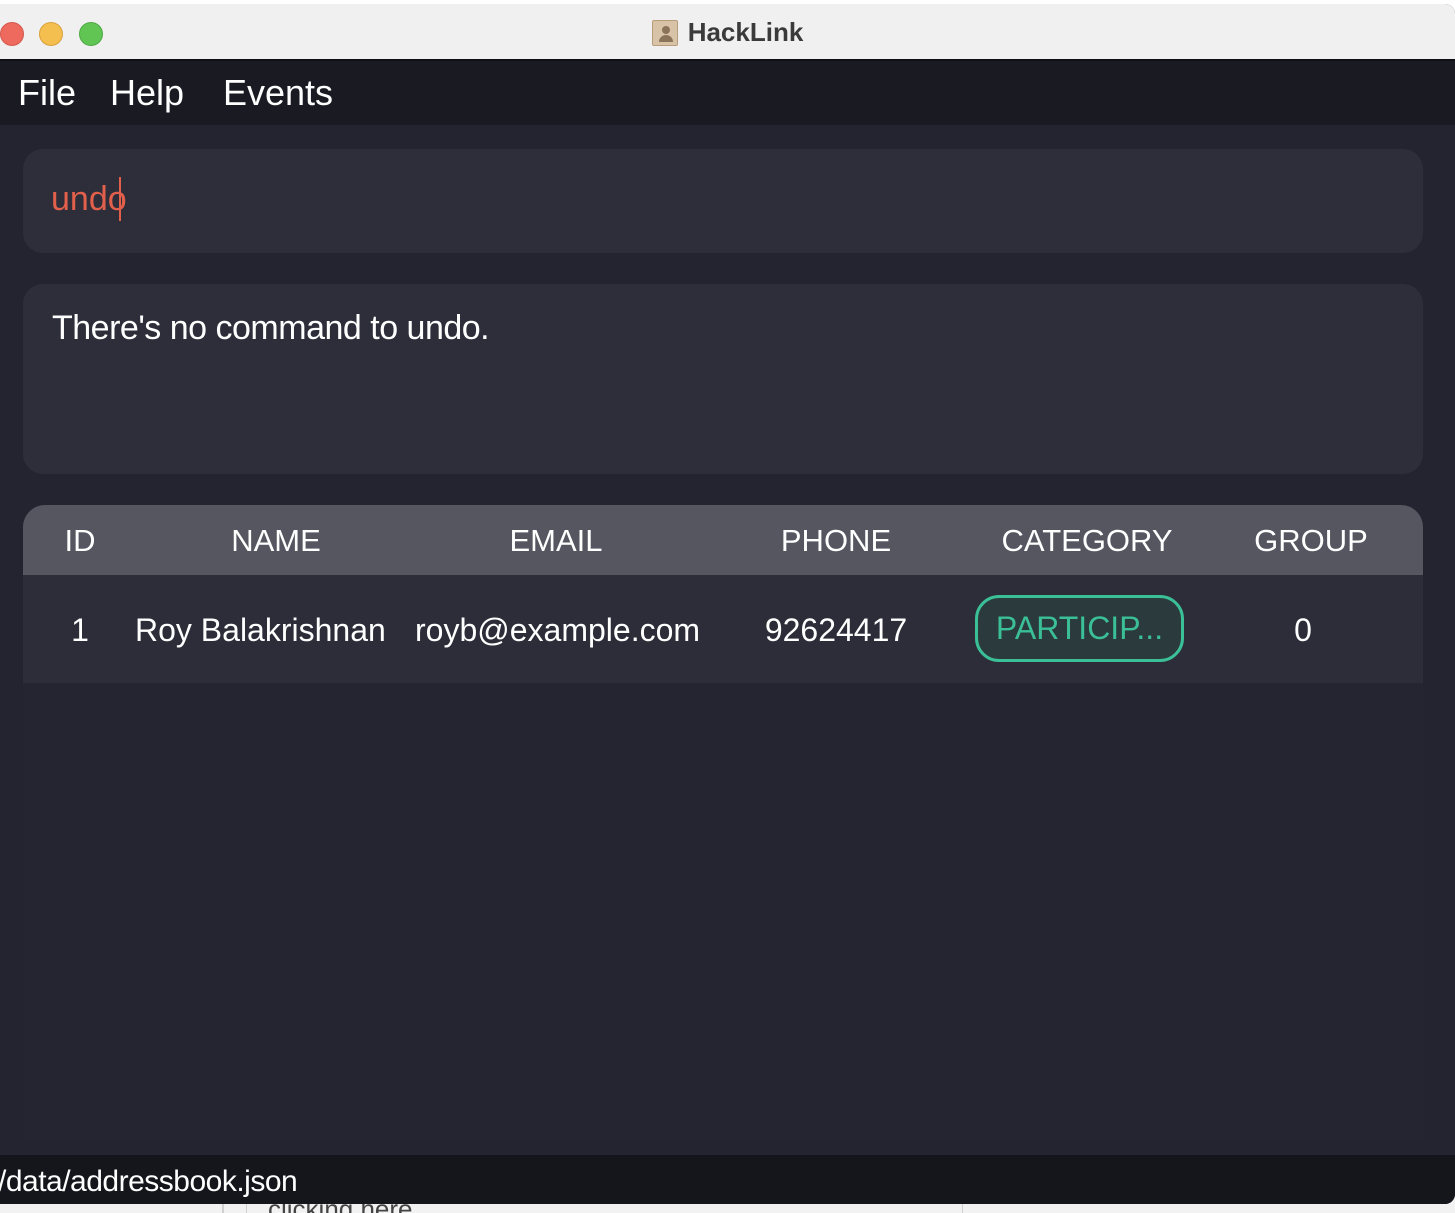 The height and width of the screenshot is (1213, 1455). What do you see at coordinates (1087, 541) in the screenshot?
I see `column-header-category: CATEGORY` at bounding box center [1087, 541].